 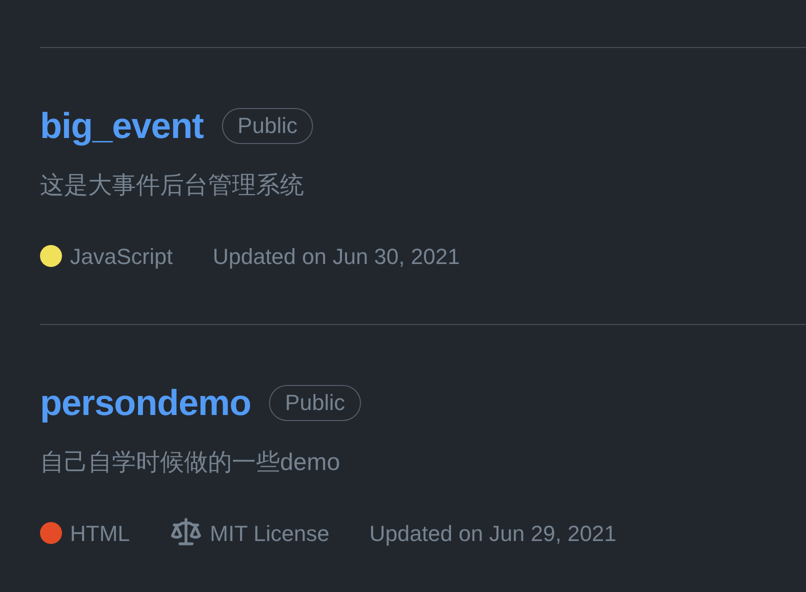 I want to click on scale-icon, so click(x=186, y=533).